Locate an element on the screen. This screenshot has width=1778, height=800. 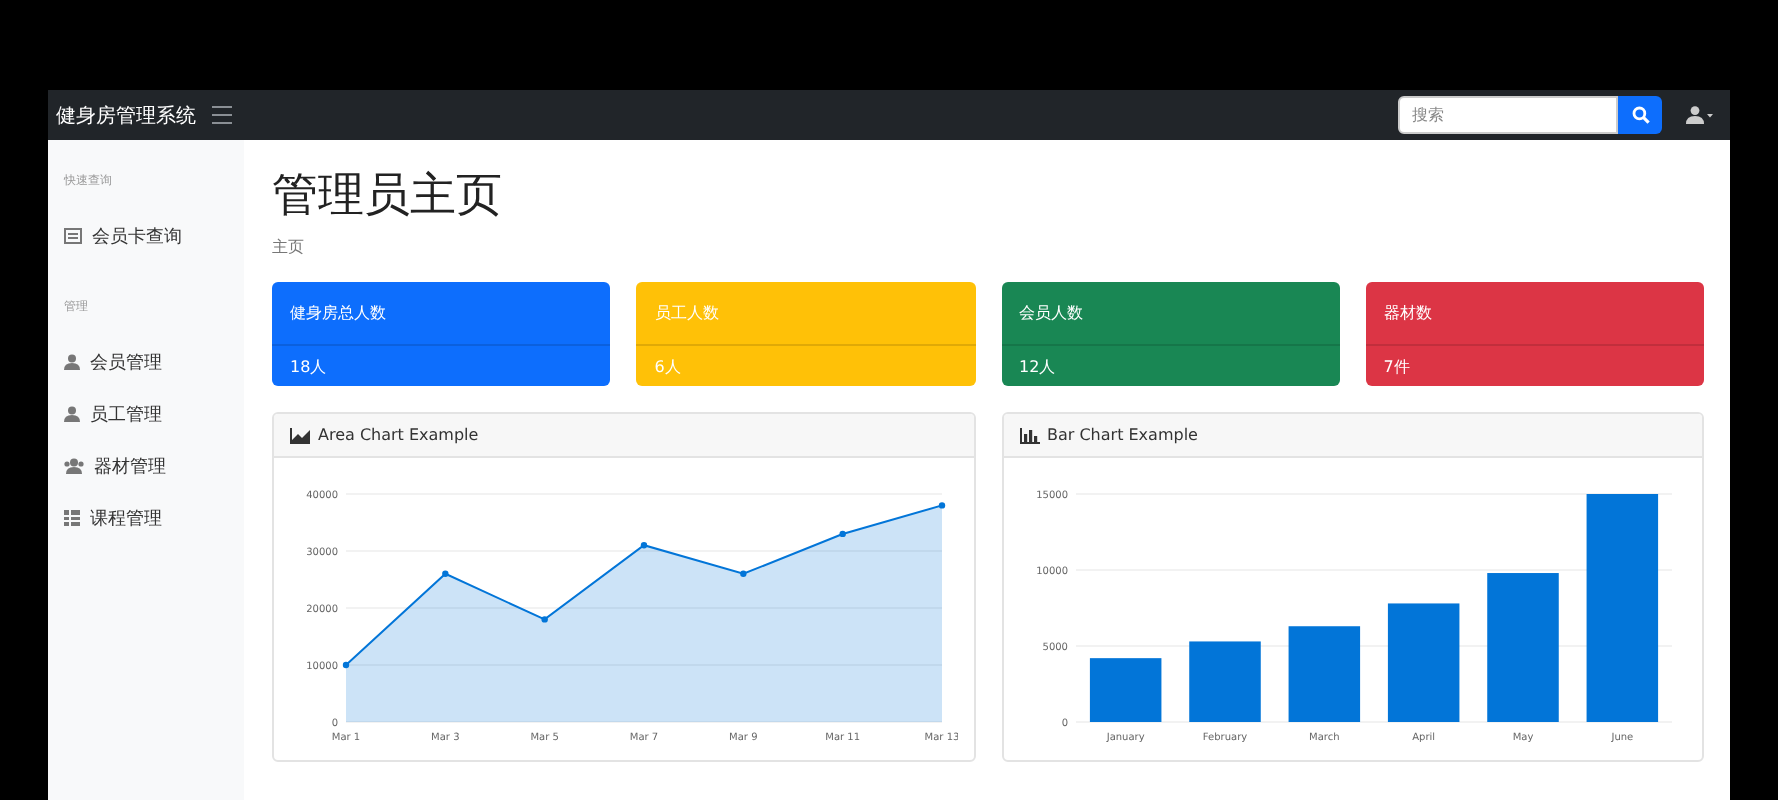
stat-label: 器材数 is located at coordinates (1407, 314).